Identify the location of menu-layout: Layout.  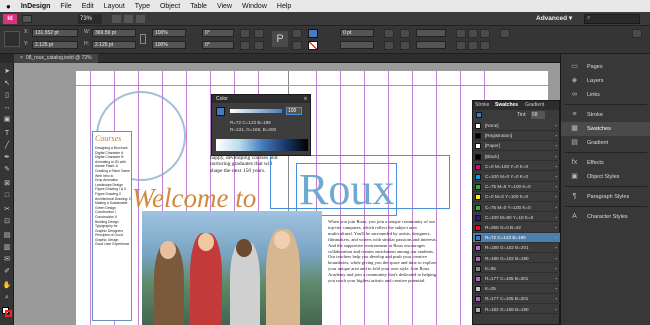
(114, 6).